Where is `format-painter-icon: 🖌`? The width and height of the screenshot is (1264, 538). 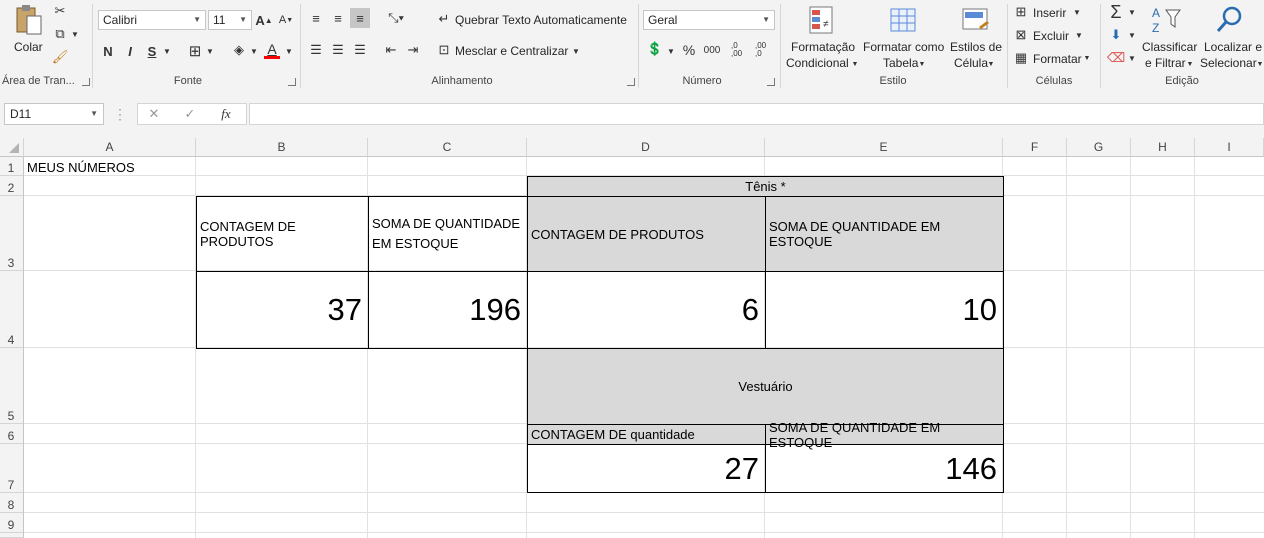
format-painter-icon: 🖌 is located at coordinates (60, 57).